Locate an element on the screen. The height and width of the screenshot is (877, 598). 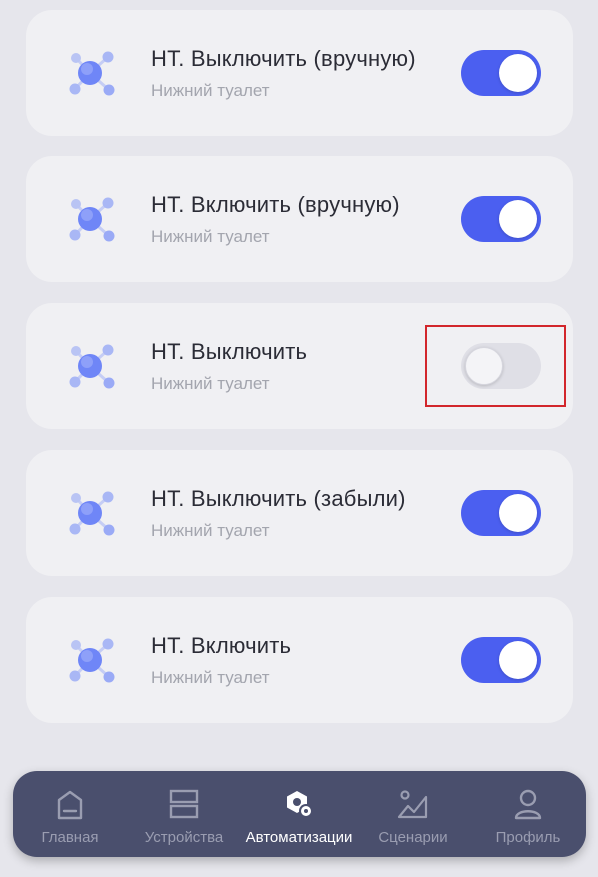
automation-title: НТ. Выключить (забыли) is located at coordinates (278, 498).